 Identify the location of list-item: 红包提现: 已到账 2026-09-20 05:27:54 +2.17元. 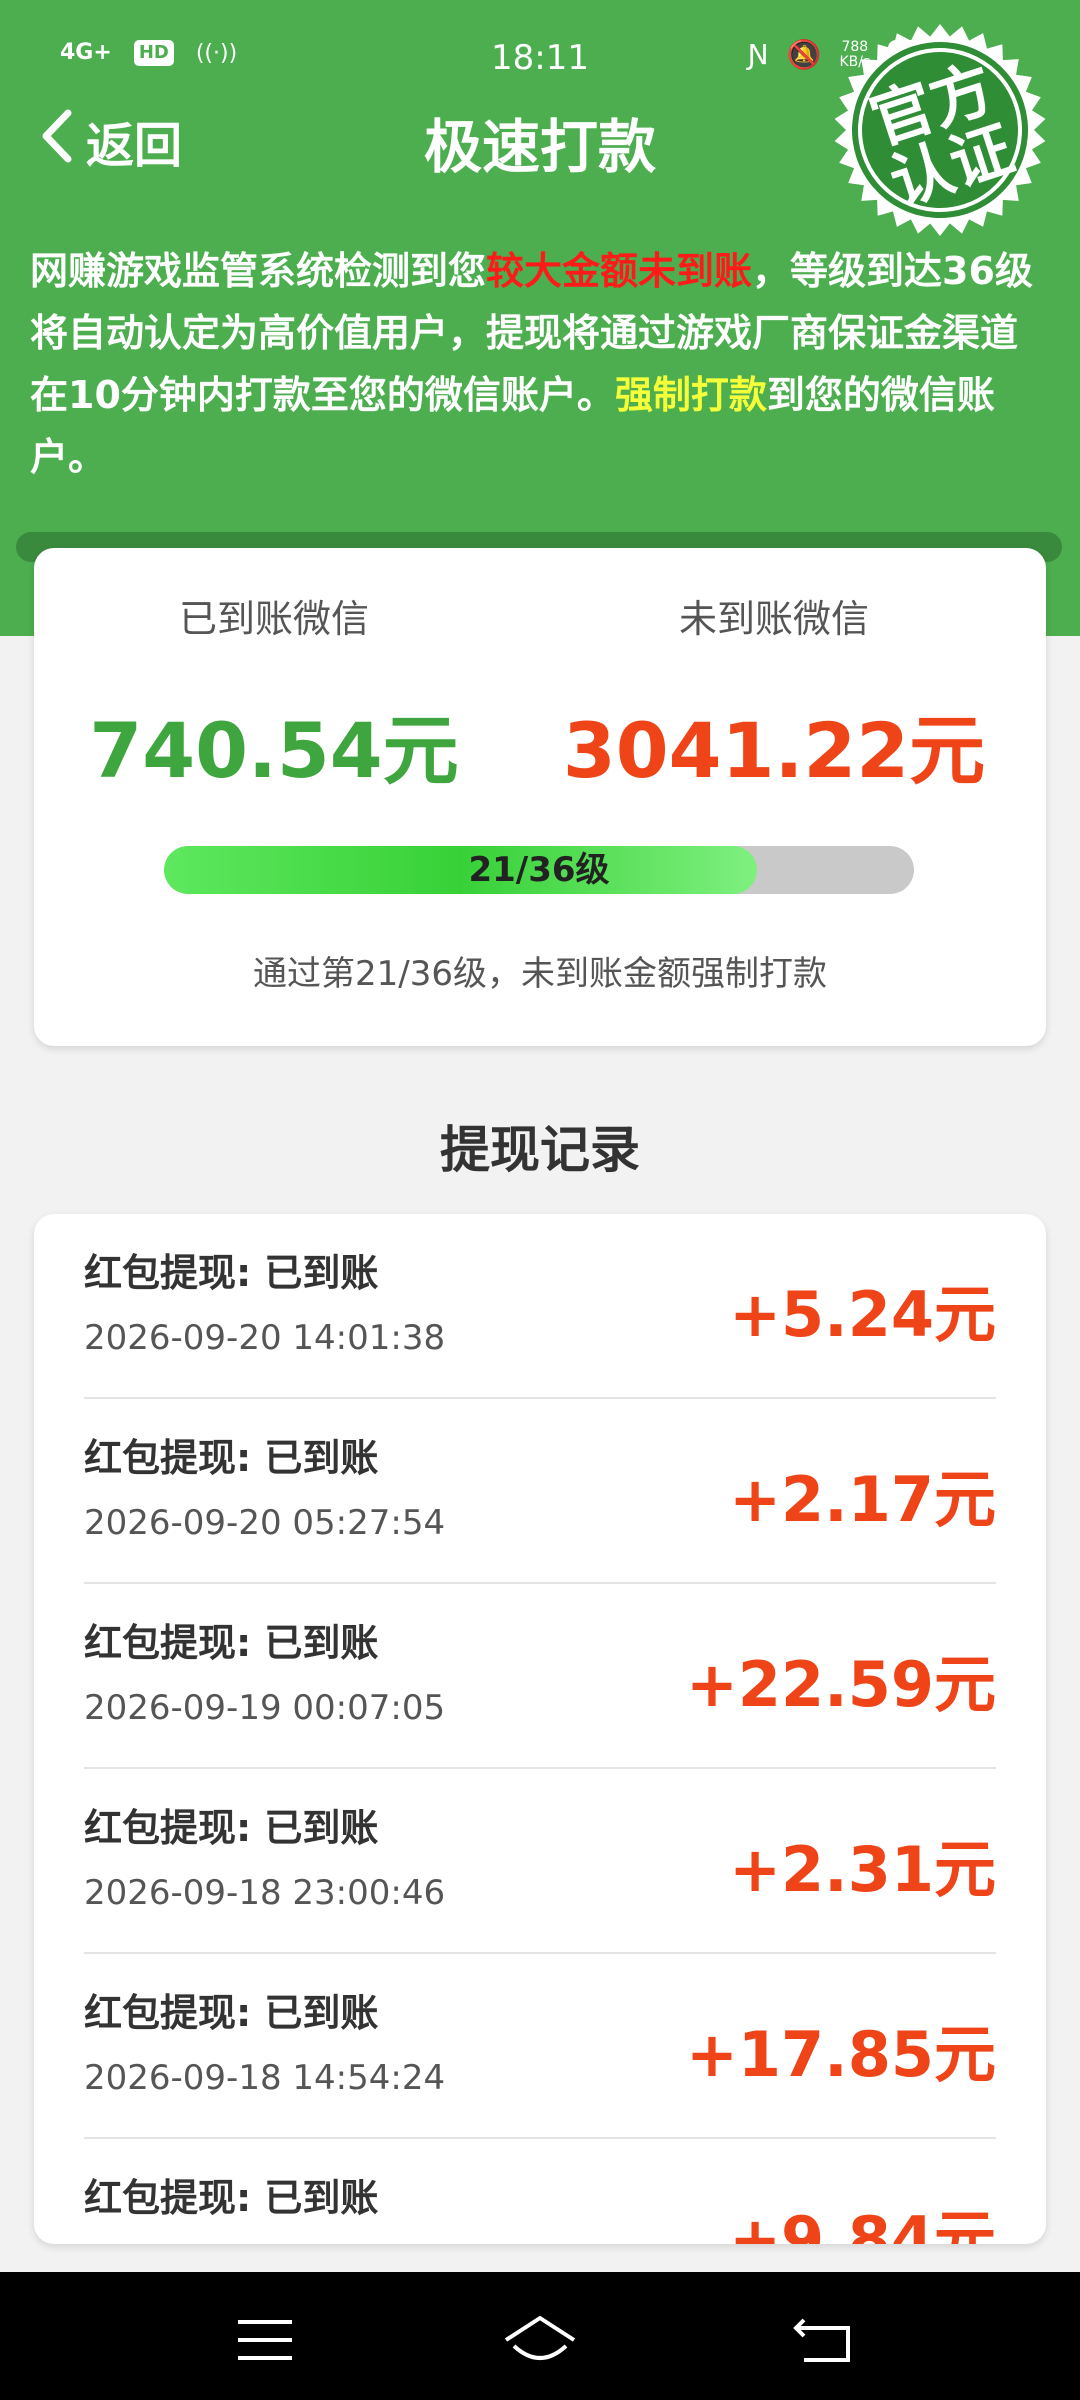
(540, 1491).